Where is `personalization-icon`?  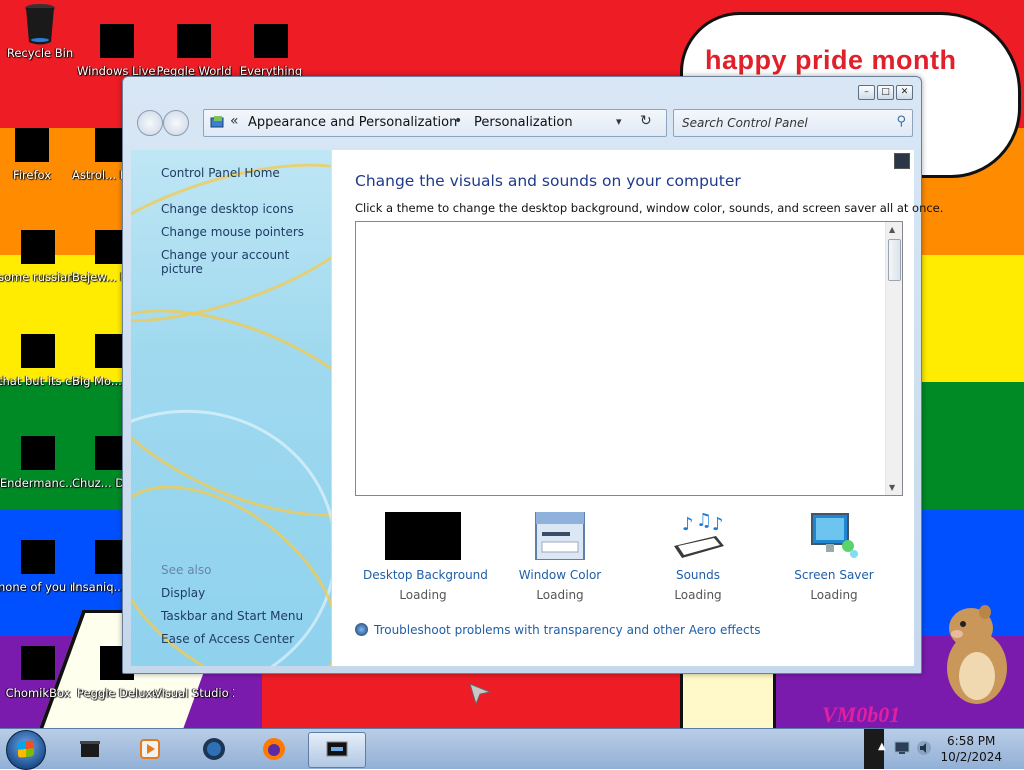 personalization-icon is located at coordinates (337, 749).